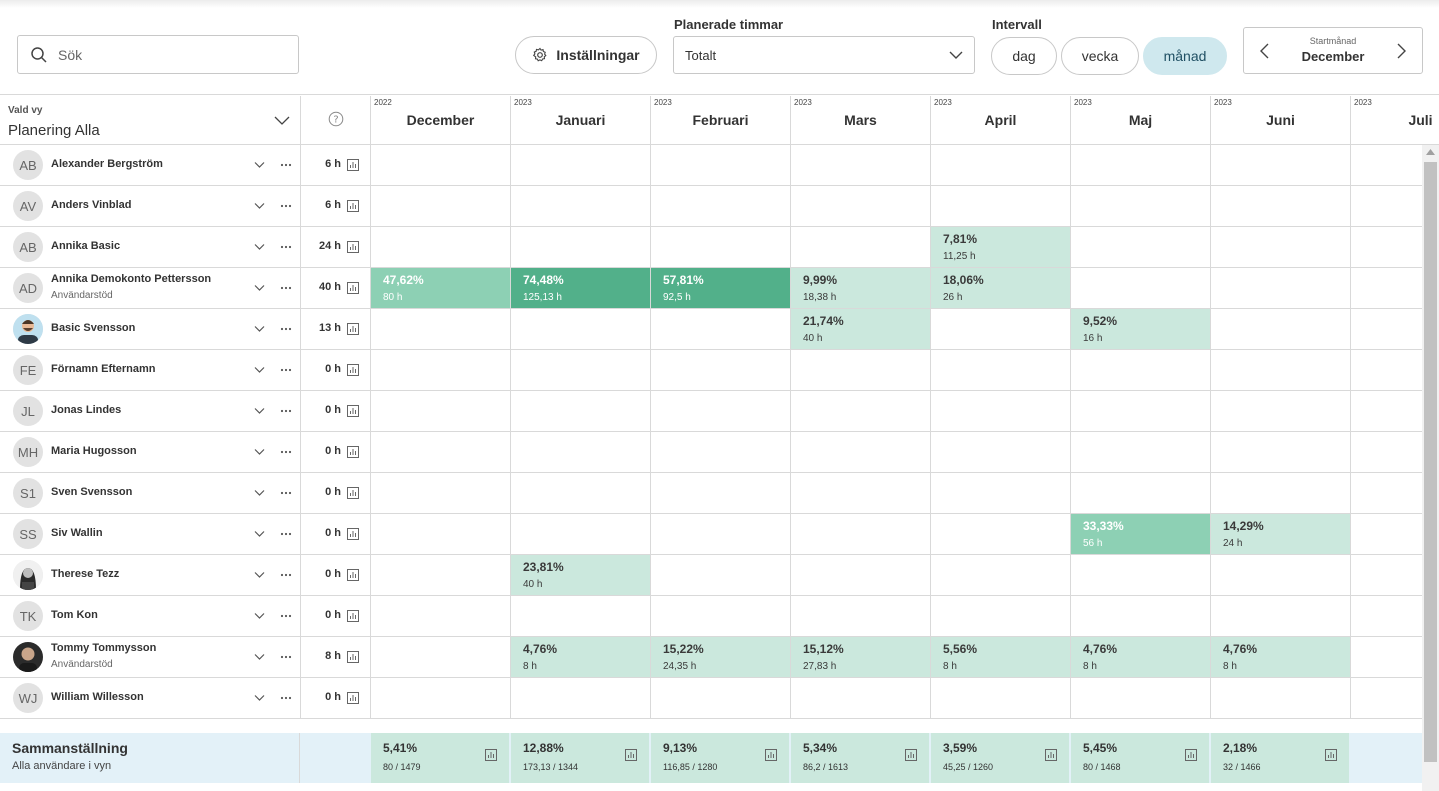 This screenshot has height=791, width=1439. Describe the element at coordinates (1100, 56) in the screenshot. I see `interval-week-button: vecka` at that location.